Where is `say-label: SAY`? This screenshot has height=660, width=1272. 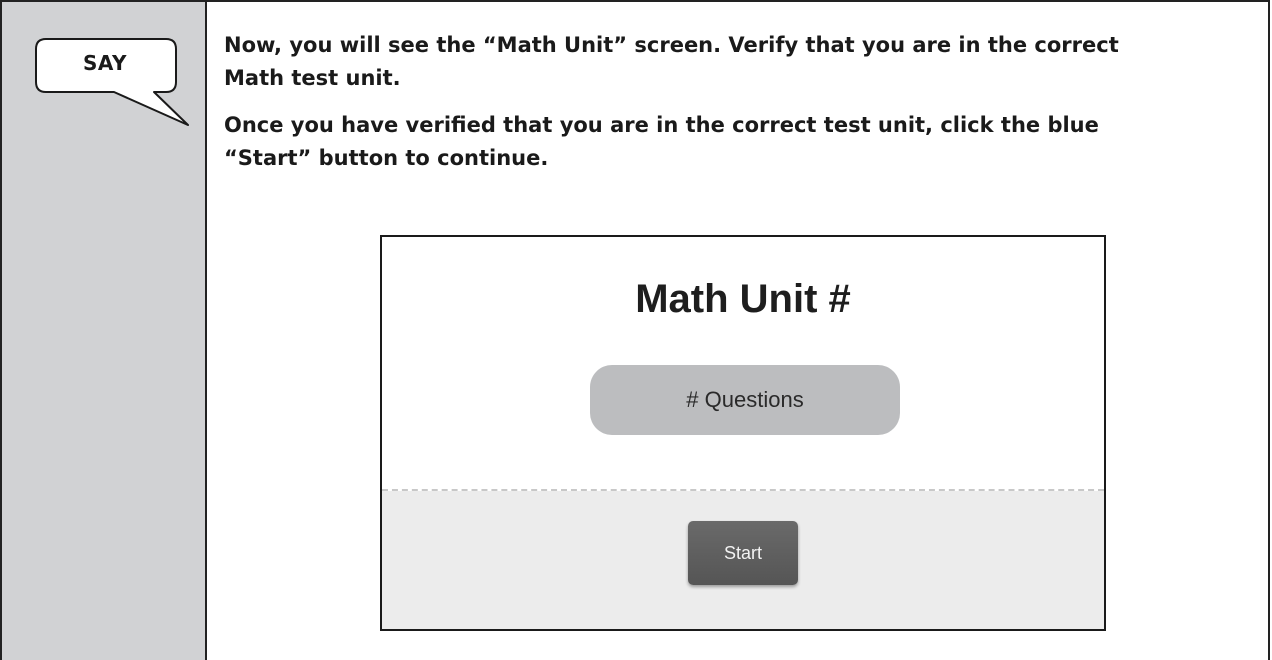
say-label: SAY is located at coordinates (105, 63).